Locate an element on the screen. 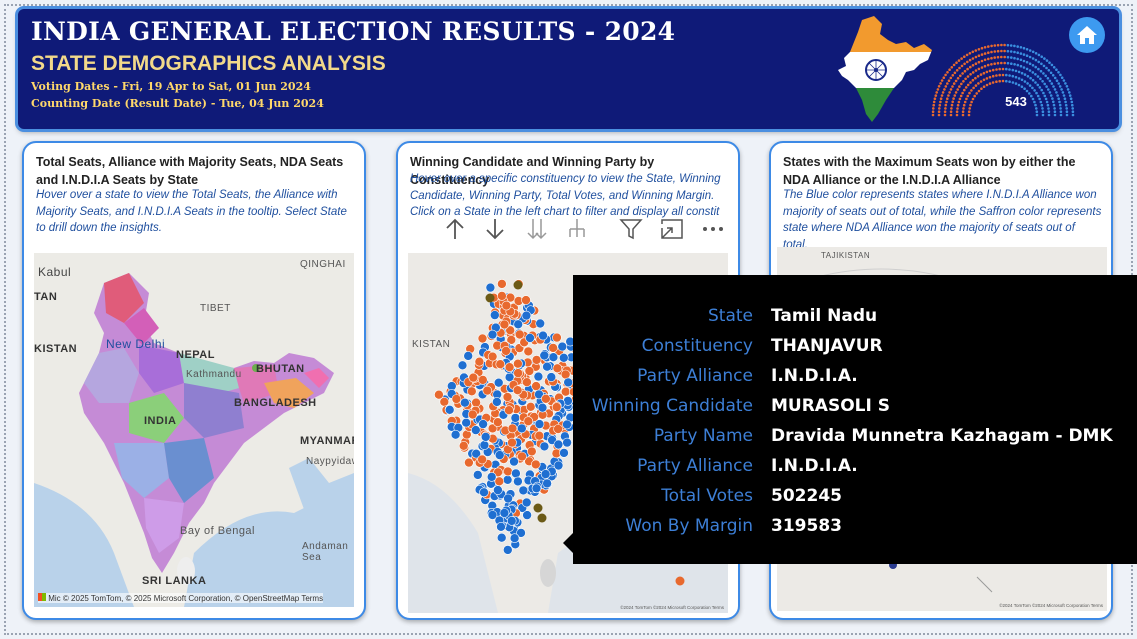  focus-mode-icon is located at coordinates (672, 229).